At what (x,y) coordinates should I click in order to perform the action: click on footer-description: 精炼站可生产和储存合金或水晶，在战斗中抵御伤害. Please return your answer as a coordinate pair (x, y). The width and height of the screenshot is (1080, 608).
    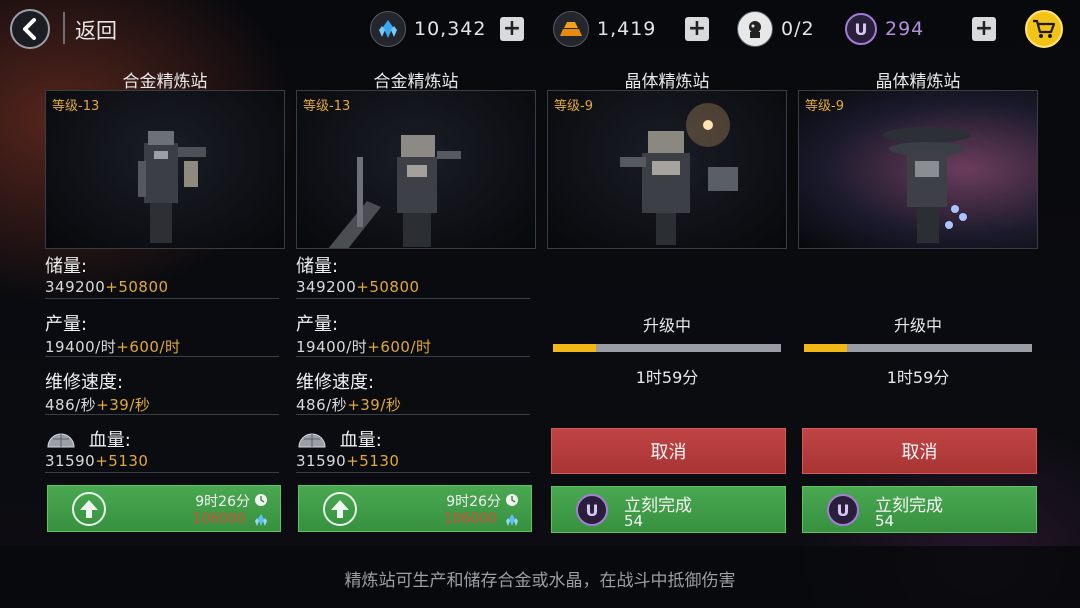
    Looking at the image, I should click on (540, 581).